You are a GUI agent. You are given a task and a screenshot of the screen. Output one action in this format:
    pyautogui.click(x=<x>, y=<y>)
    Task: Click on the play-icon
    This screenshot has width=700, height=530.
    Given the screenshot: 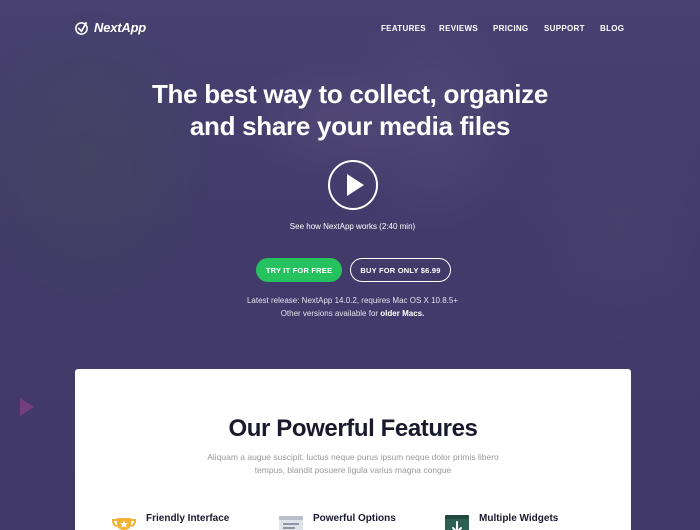 What is the action you would take?
    pyautogui.click(x=355, y=185)
    